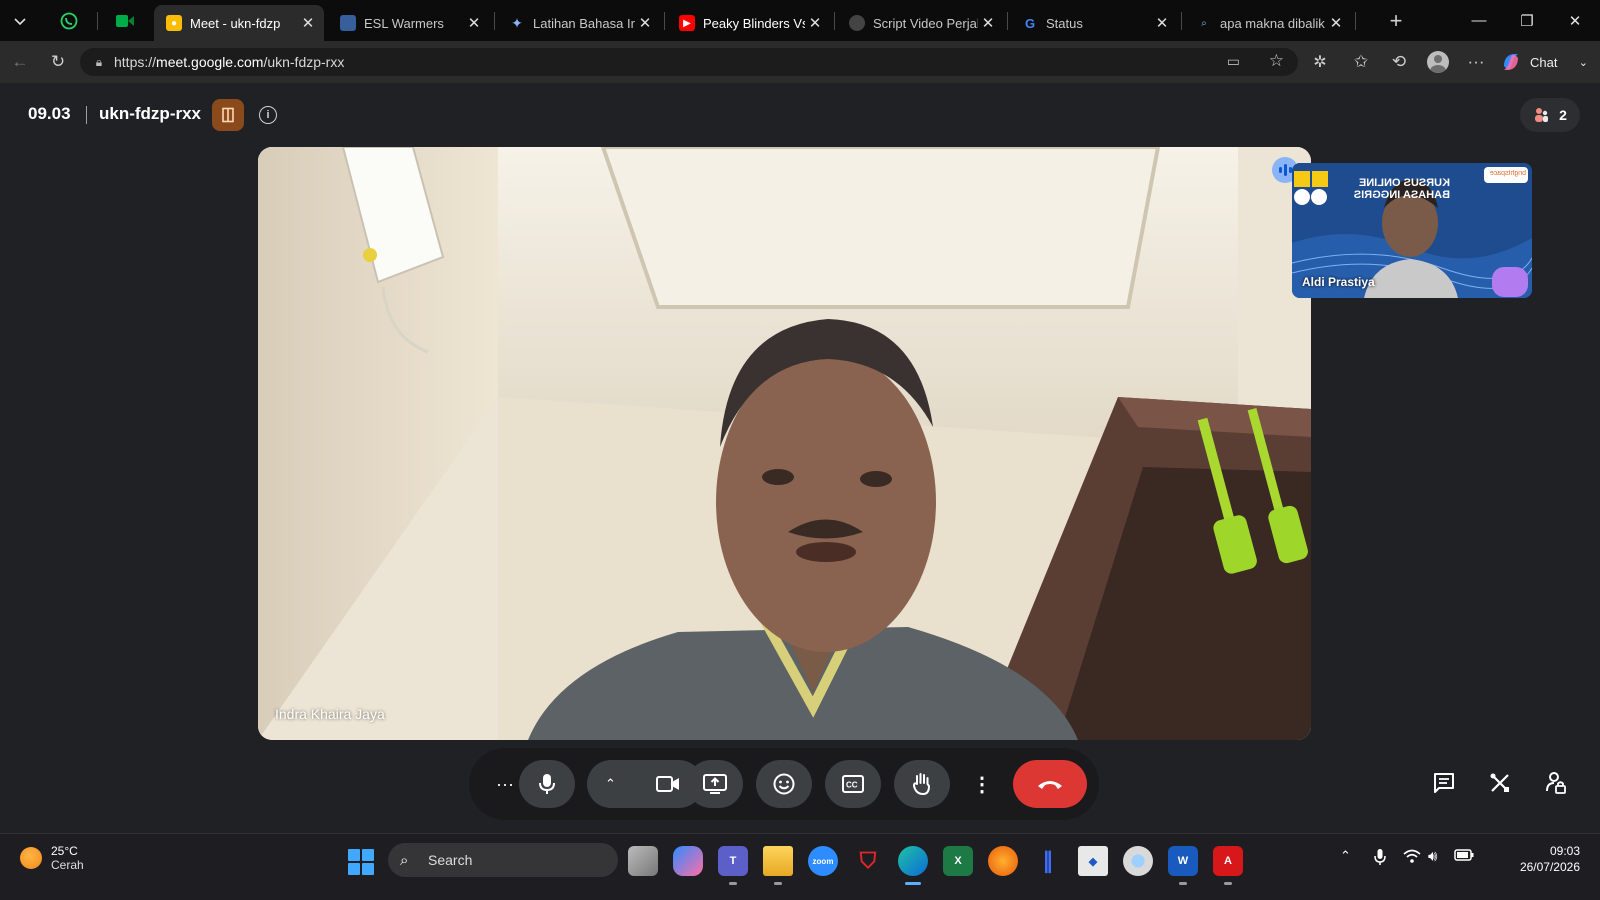 The width and height of the screenshot is (1600, 900). Describe the element at coordinates (409, 23) in the screenshot. I see `tab-esl-warmers: ESL Warmers ✕` at that location.